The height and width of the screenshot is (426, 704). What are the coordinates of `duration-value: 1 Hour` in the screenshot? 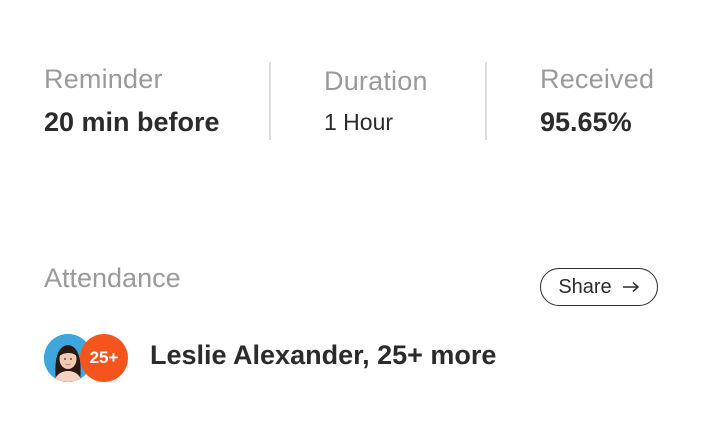 It's located at (359, 122).